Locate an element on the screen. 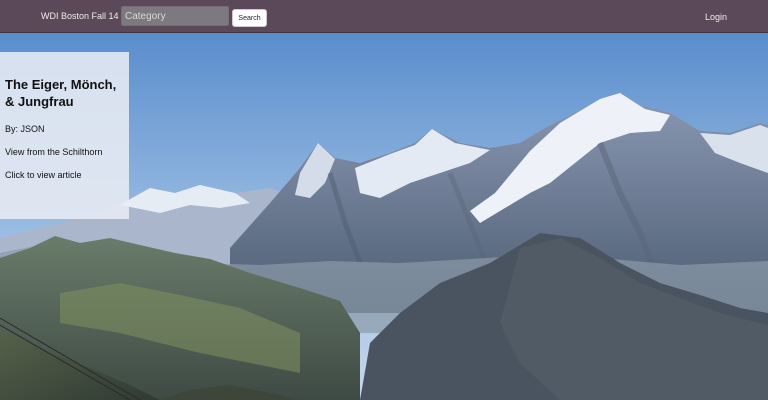 The height and width of the screenshot is (400, 768). category-search-input is located at coordinates (175, 16).